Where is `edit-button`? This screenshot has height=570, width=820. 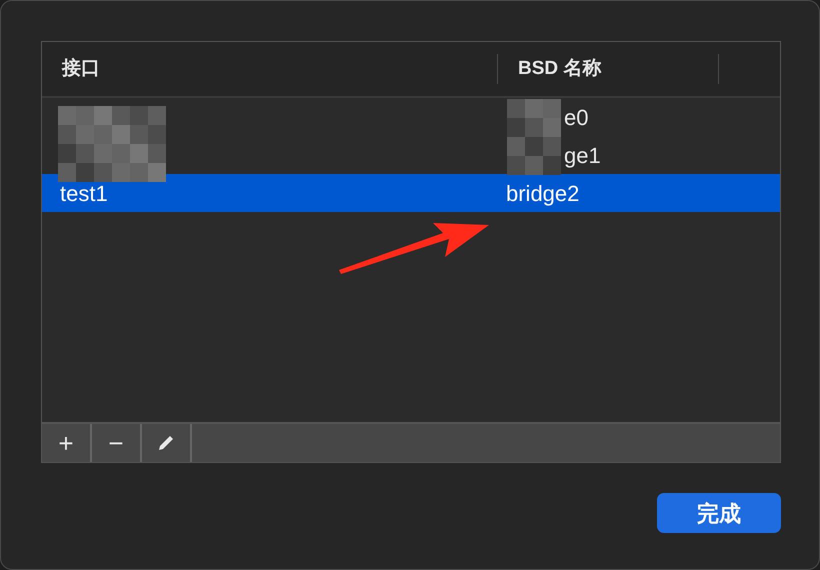 edit-button is located at coordinates (167, 443).